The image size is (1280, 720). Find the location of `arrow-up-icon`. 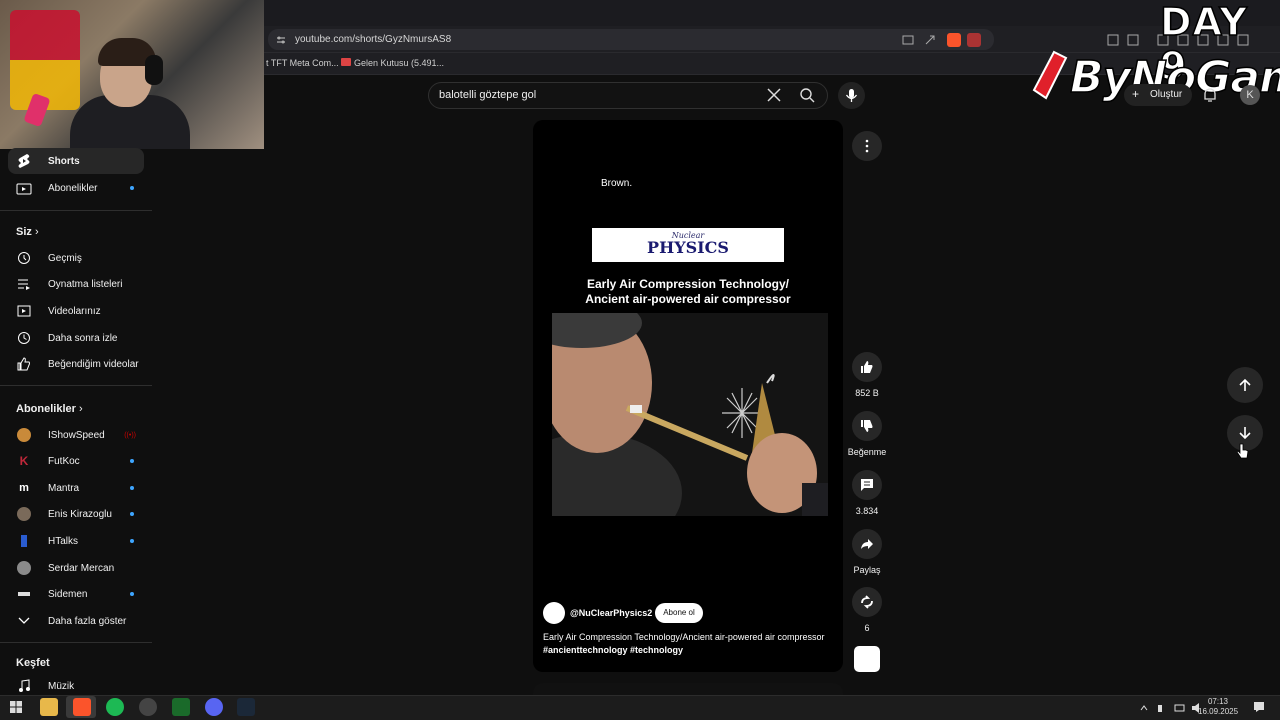

arrow-up-icon is located at coordinates (1245, 384).